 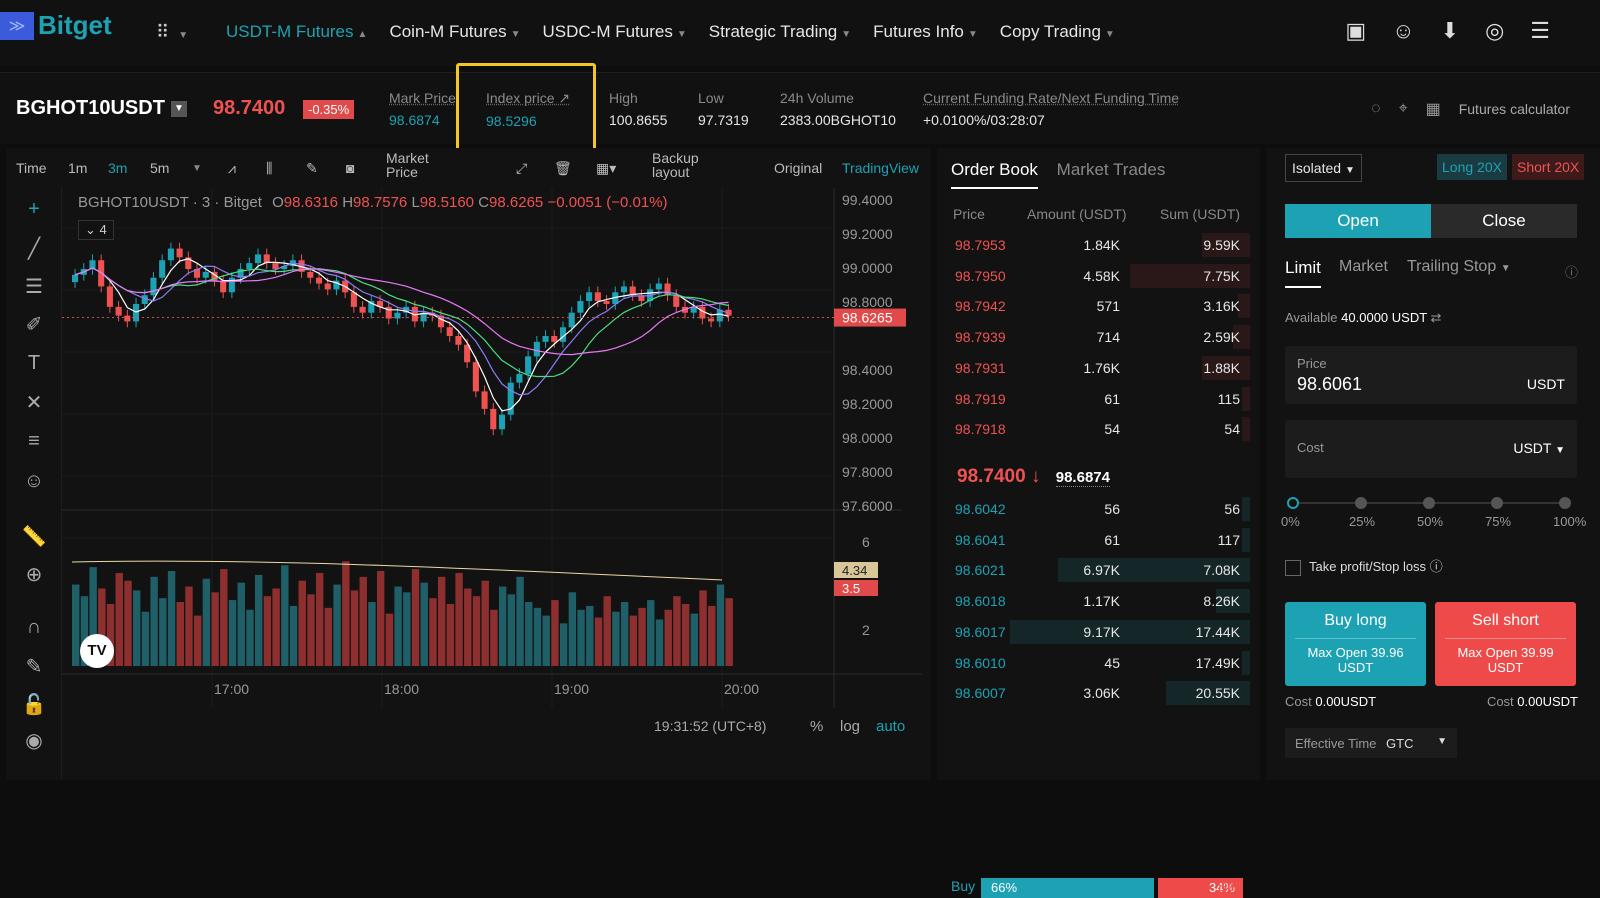 What do you see at coordinates (34, 630) in the screenshot?
I see `magnet-icon: ∩` at bounding box center [34, 630].